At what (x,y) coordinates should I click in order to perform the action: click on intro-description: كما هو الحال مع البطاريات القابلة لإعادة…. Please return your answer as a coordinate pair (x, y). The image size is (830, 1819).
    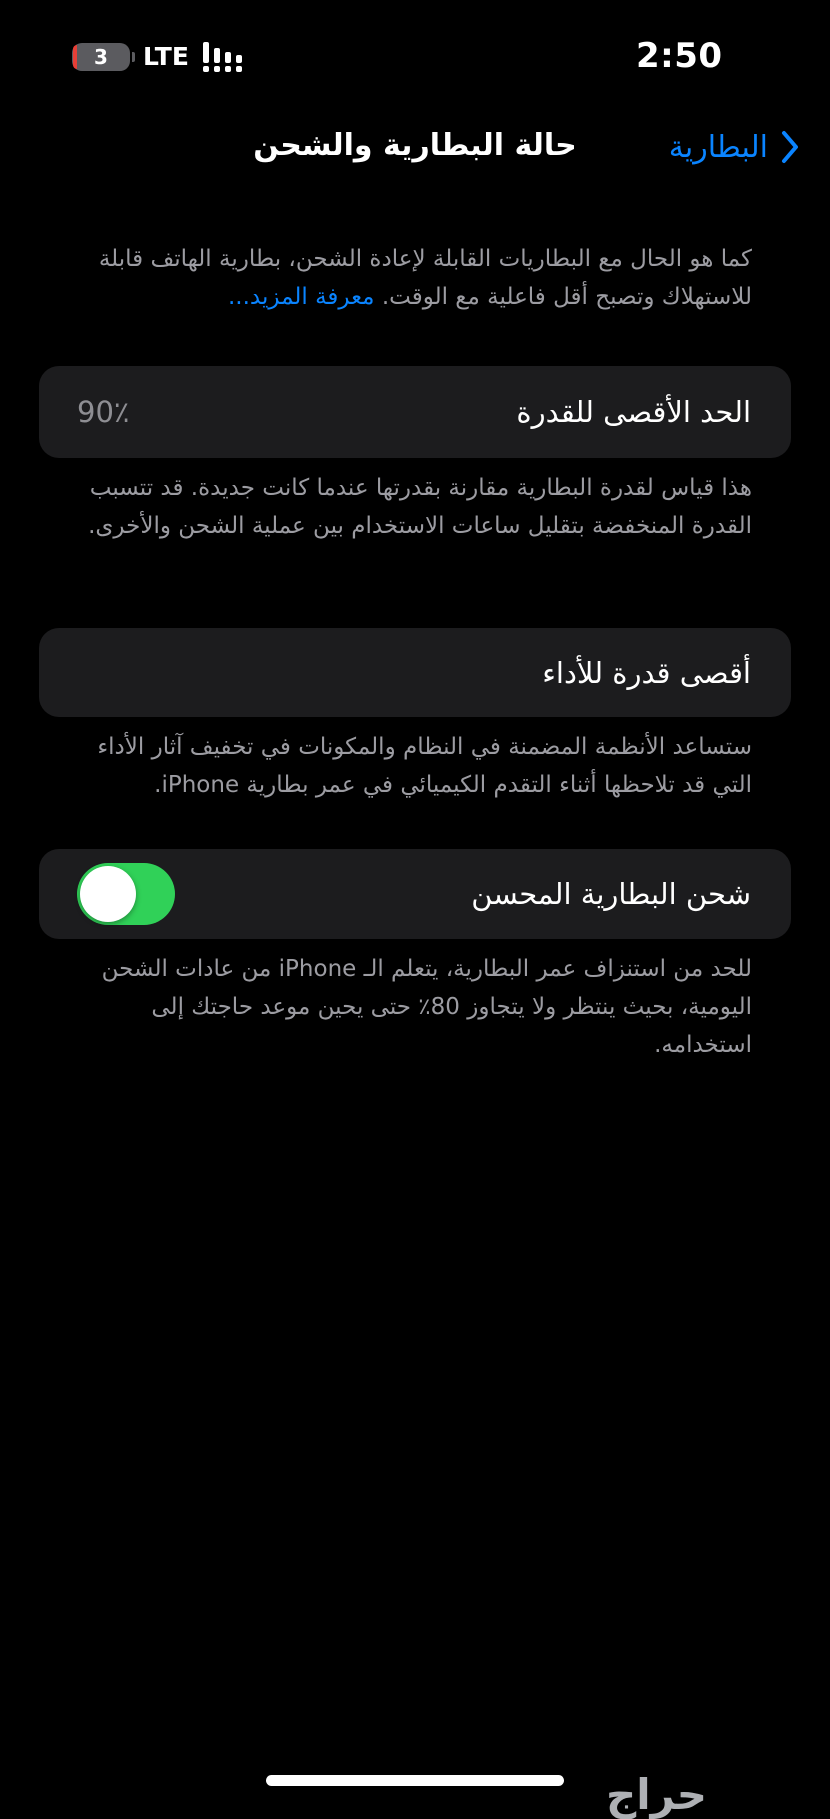
    Looking at the image, I should click on (425, 278).